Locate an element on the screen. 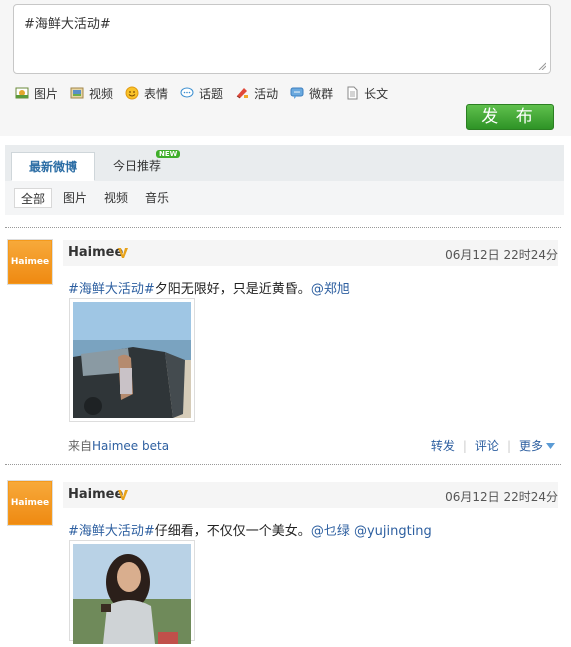 The width and height of the screenshot is (571, 647). video-icon is located at coordinates (77, 93).